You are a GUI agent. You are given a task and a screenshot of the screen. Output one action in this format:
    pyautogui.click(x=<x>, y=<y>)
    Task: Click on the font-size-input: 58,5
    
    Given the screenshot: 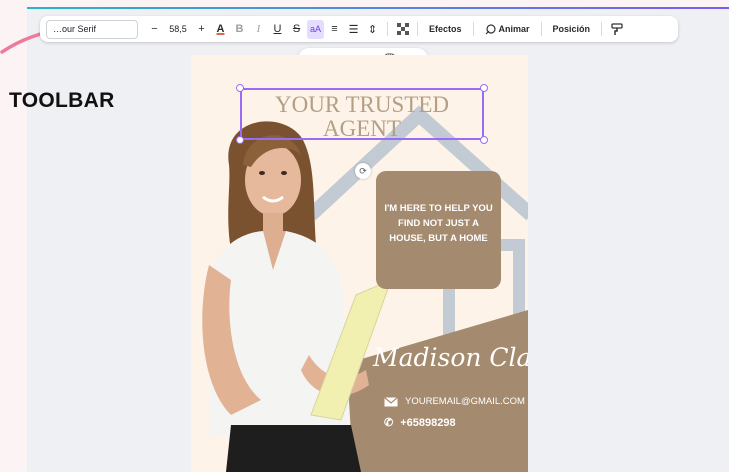 What is the action you would take?
    pyautogui.click(x=178, y=29)
    